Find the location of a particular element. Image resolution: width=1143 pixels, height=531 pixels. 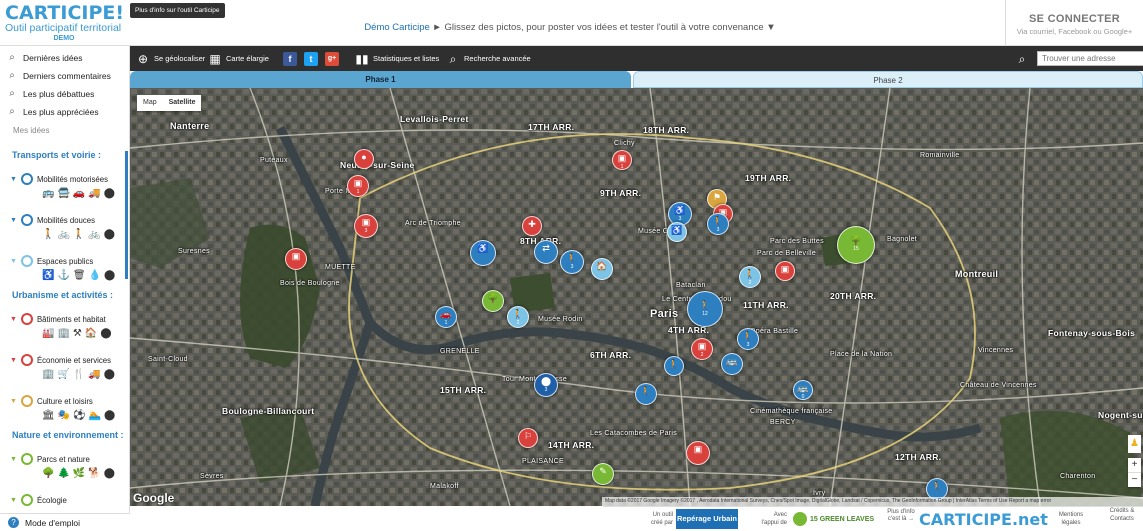

legal-link: Mentions légales is located at coordinates (1071, 519).